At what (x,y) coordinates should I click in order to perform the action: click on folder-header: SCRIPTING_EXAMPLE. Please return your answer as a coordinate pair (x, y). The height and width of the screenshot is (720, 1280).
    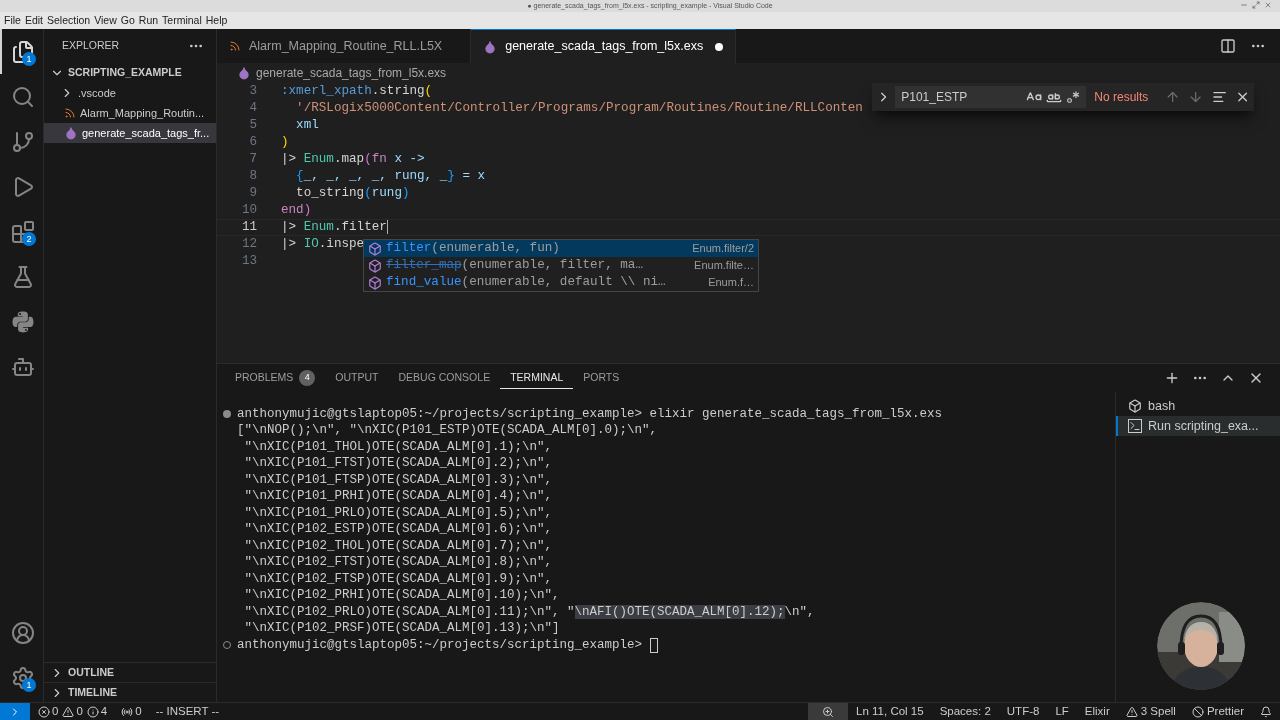
    Looking at the image, I should click on (130, 73).